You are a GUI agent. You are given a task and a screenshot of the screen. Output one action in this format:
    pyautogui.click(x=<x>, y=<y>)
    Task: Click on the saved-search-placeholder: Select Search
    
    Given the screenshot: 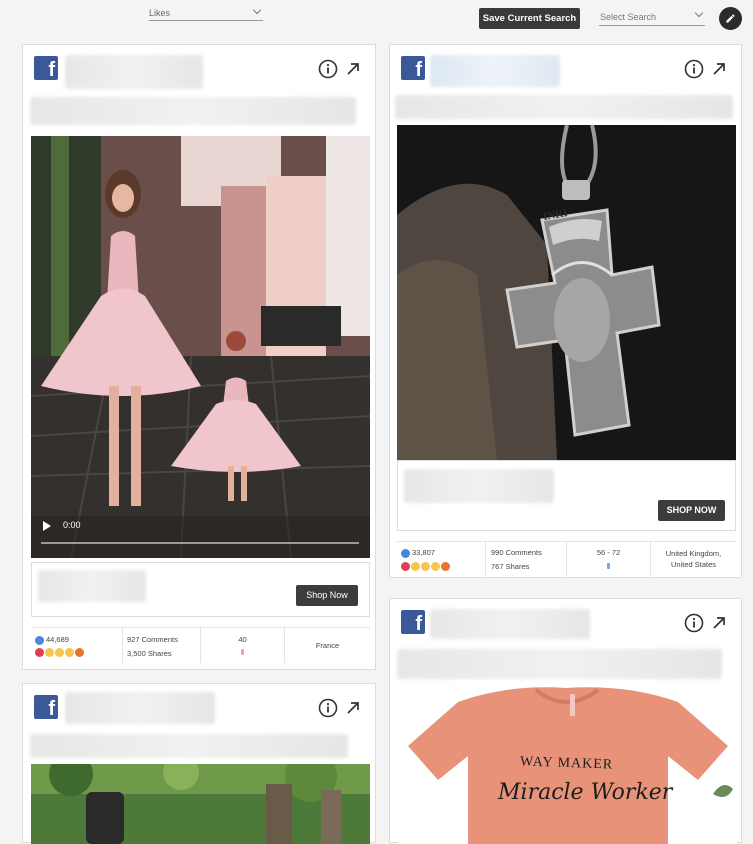 What is the action you would take?
    pyautogui.click(x=628, y=17)
    